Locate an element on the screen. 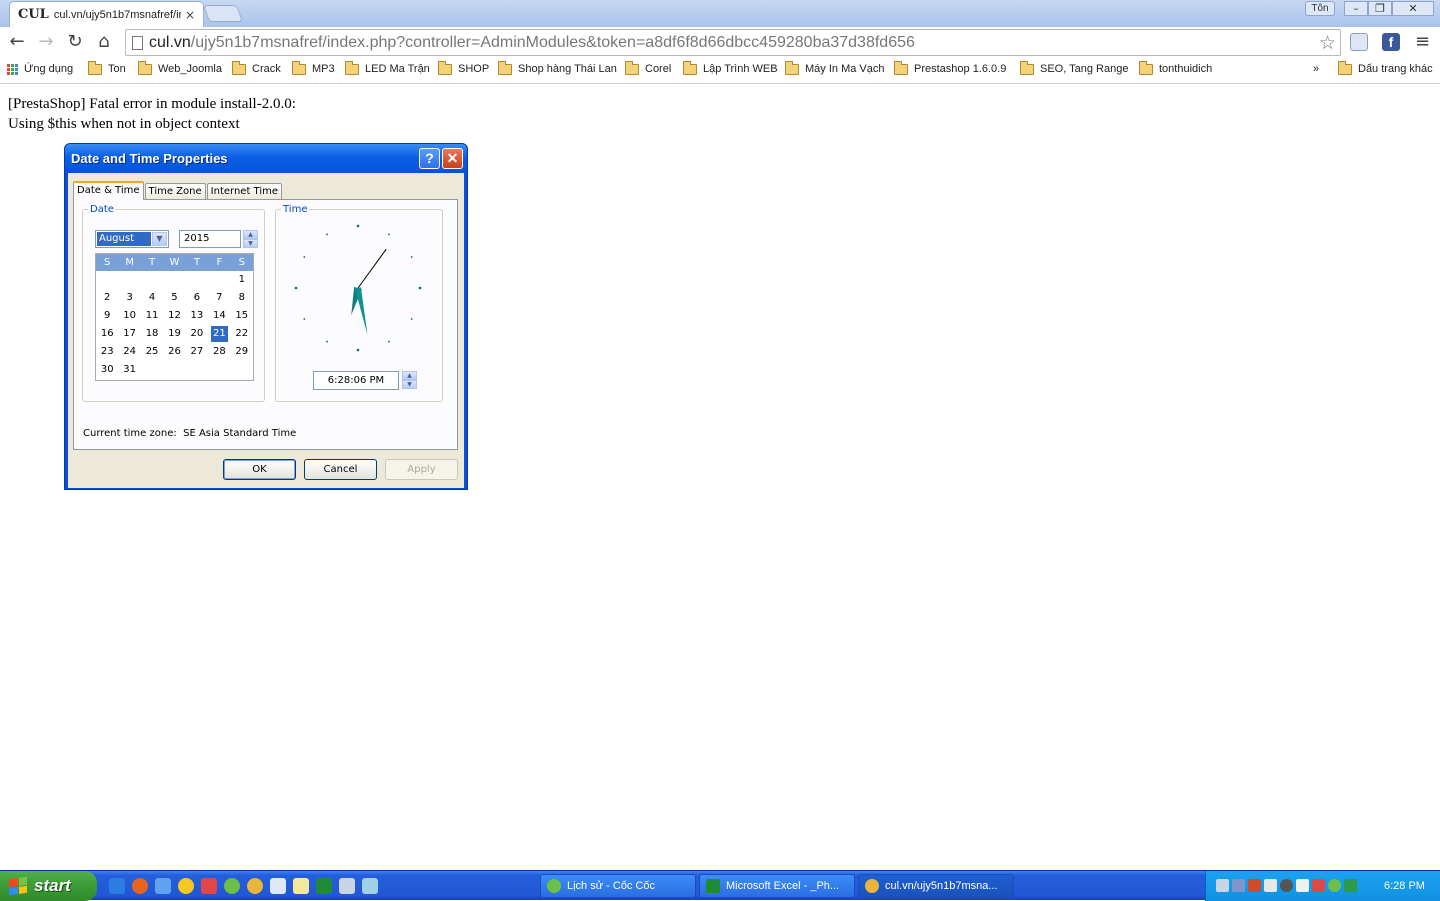 The width and height of the screenshot is (1440, 901). close-icon: ✕ is located at coordinates (452, 158).